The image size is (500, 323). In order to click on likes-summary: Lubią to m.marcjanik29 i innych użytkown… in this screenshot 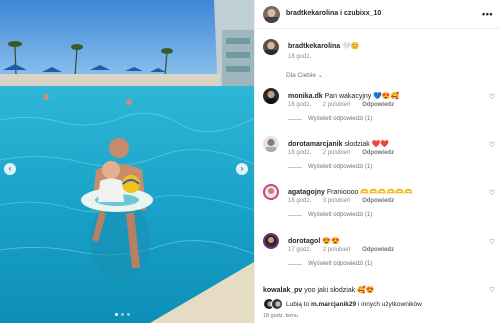, I will do `click(354, 304)`.